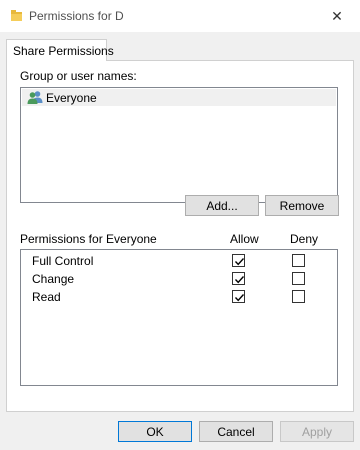 This screenshot has width=360, height=450. I want to click on window-title: Permissions for D, so click(76, 16).